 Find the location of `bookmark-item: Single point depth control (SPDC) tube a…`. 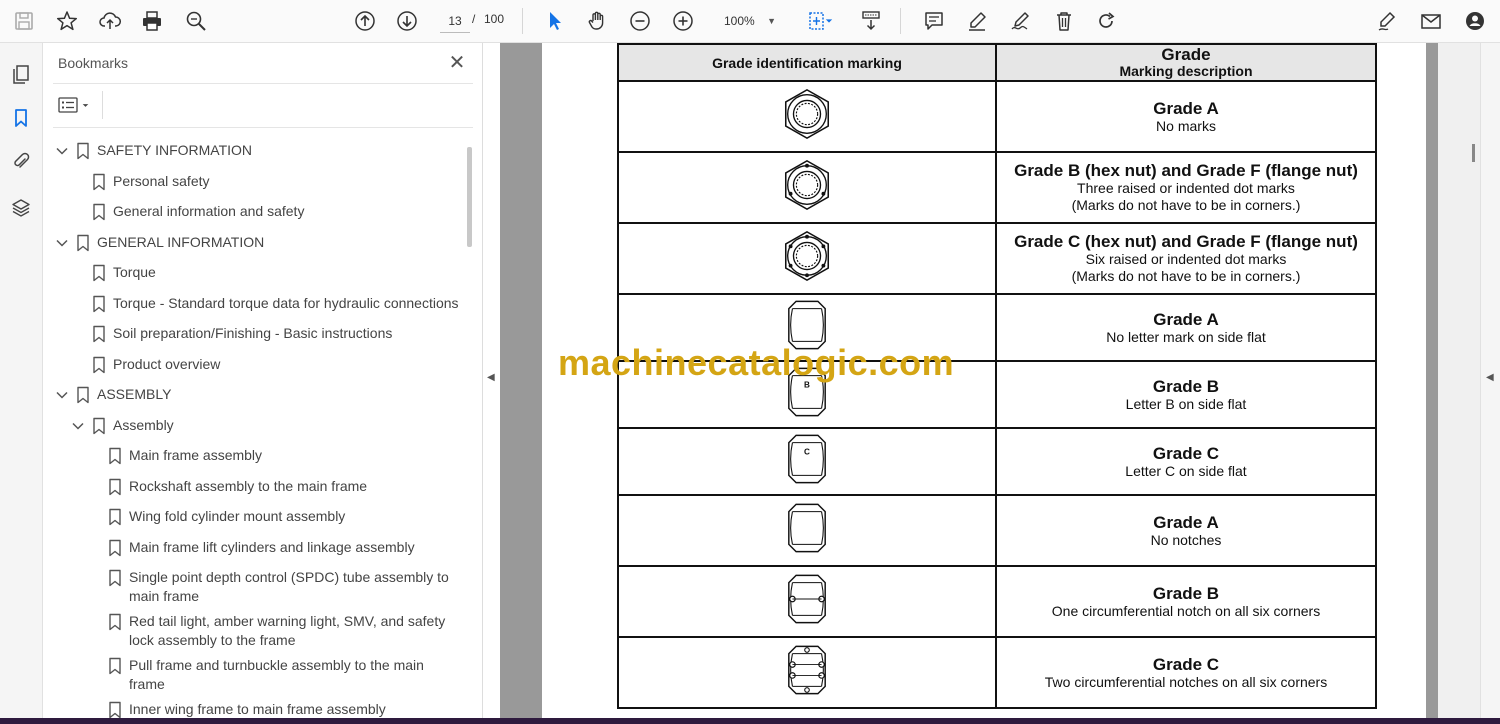

bookmark-item: Single point depth control (SPDC) tube a… is located at coordinates (253, 587).